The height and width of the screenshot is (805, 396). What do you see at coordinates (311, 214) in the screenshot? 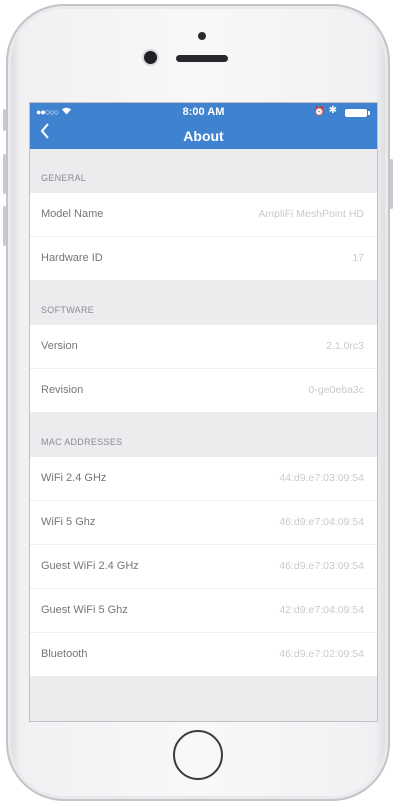
I see `row-value: AmpliFi MeshPoint HD` at bounding box center [311, 214].